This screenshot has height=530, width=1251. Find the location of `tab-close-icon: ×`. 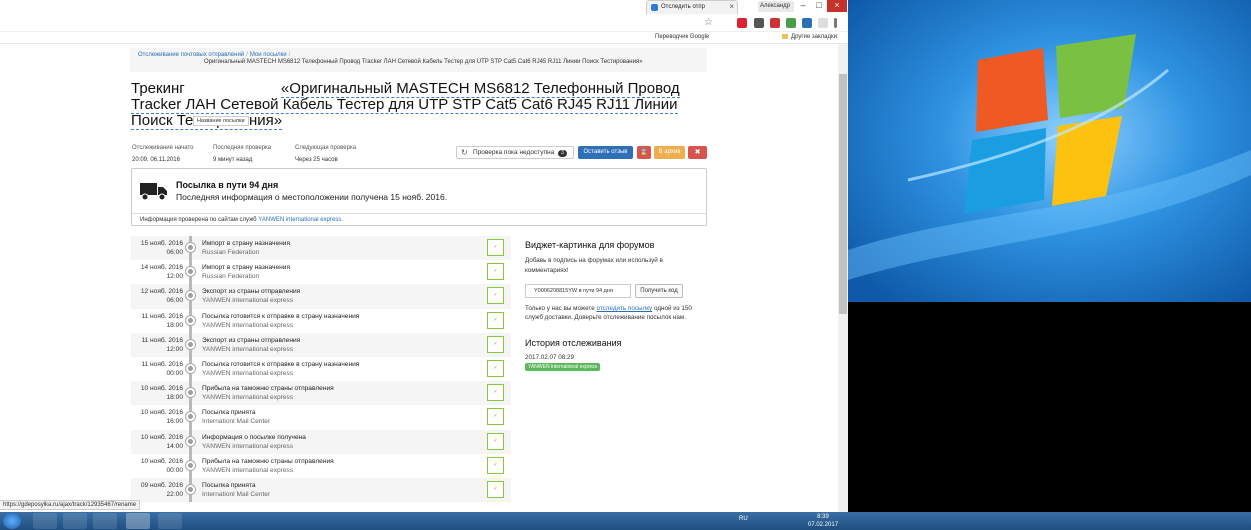

tab-close-icon: × is located at coordinates (731, 7).